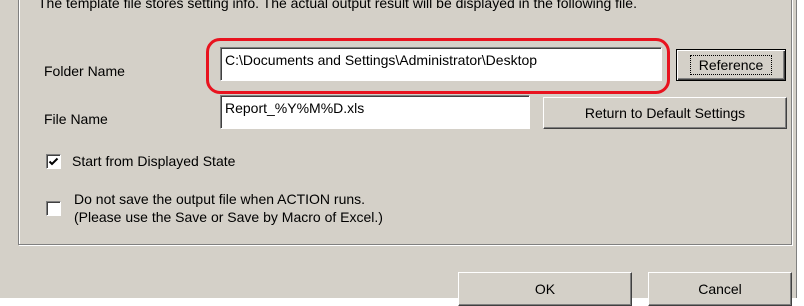 The height and width of the screenshot is (306, 804). Describe the element at coordinates (375, 112) in the screenshot. I see `file-name-field: Report_%Y%M%D.xls` at that location.